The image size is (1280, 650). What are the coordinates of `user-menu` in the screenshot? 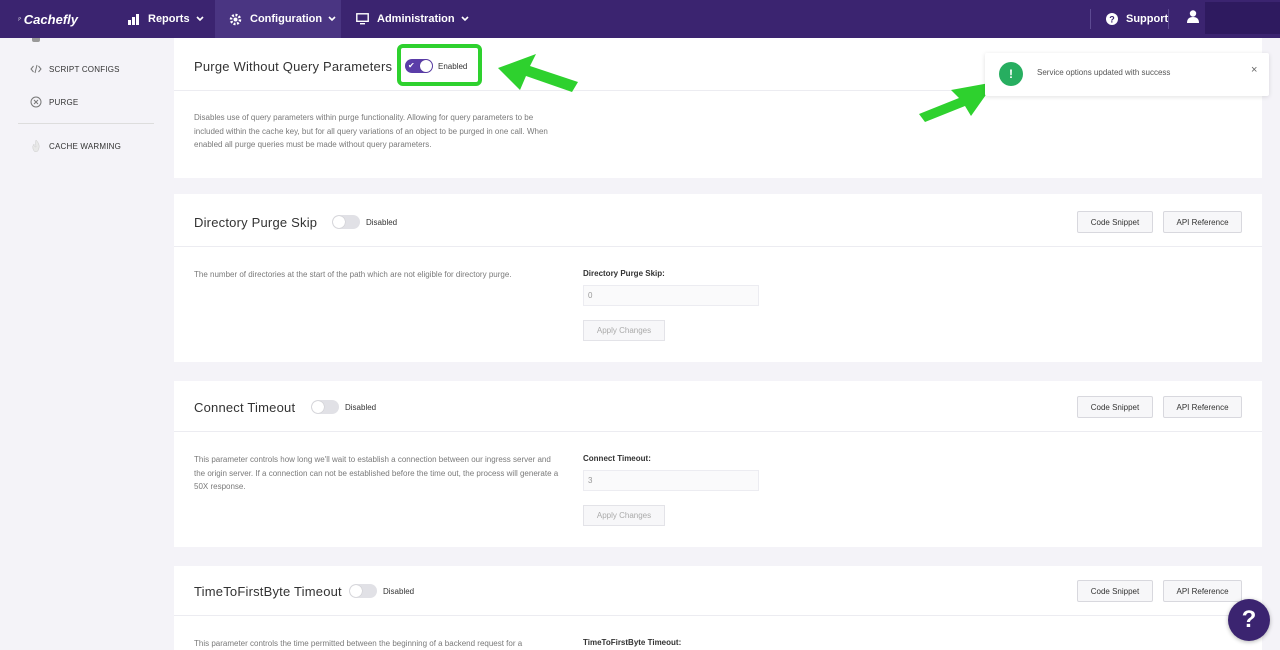 It's located at (1193, 19).